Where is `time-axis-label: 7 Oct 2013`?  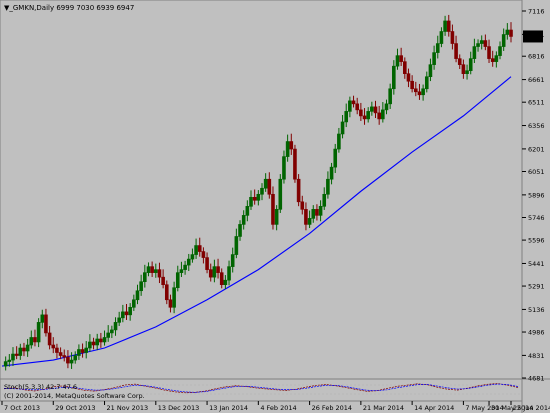 time-axis-label: 7 Oct 2013 is located at coordinates (22, 408).